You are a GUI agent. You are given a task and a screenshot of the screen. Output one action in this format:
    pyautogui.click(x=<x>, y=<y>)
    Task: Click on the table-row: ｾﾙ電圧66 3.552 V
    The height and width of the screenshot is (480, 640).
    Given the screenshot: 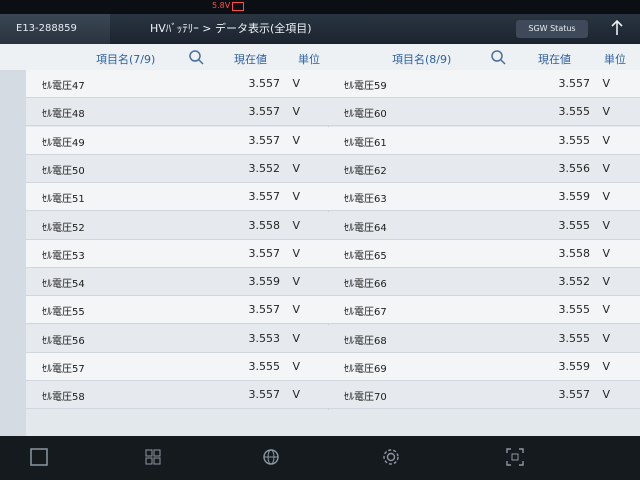 What is the action you would take?
    pyautogui.click(x=484, y=282)
    